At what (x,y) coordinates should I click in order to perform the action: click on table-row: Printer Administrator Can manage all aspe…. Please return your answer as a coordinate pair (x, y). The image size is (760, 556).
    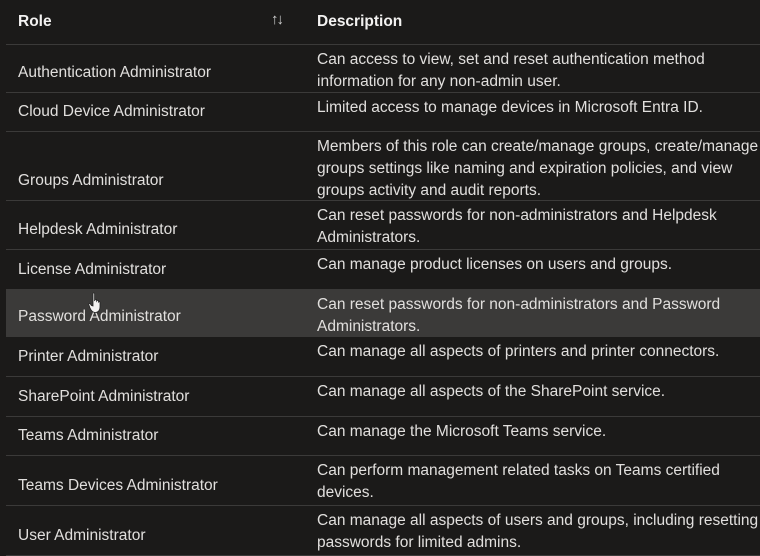
    Looking at the image, I should click on (383, 357).